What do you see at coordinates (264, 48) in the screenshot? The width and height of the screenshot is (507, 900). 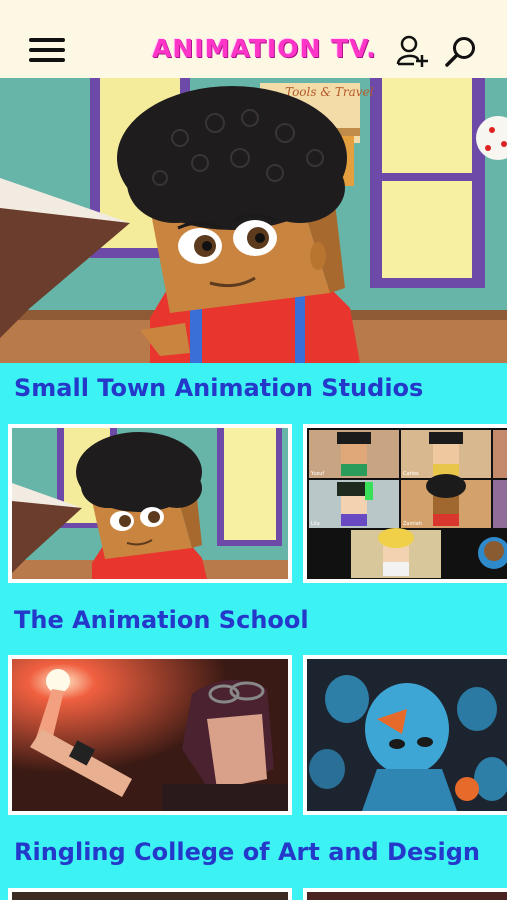 I see `app-logo: ANIMATION TV.` at bounding box center [264, 48].